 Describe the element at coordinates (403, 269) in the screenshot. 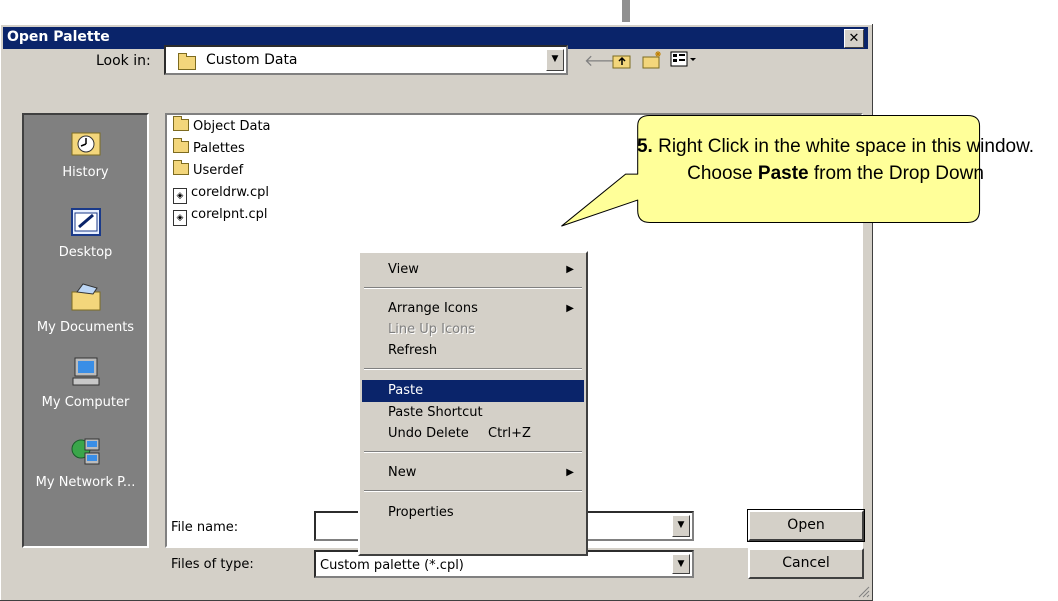

I see `menu-item-label: View` at that location.